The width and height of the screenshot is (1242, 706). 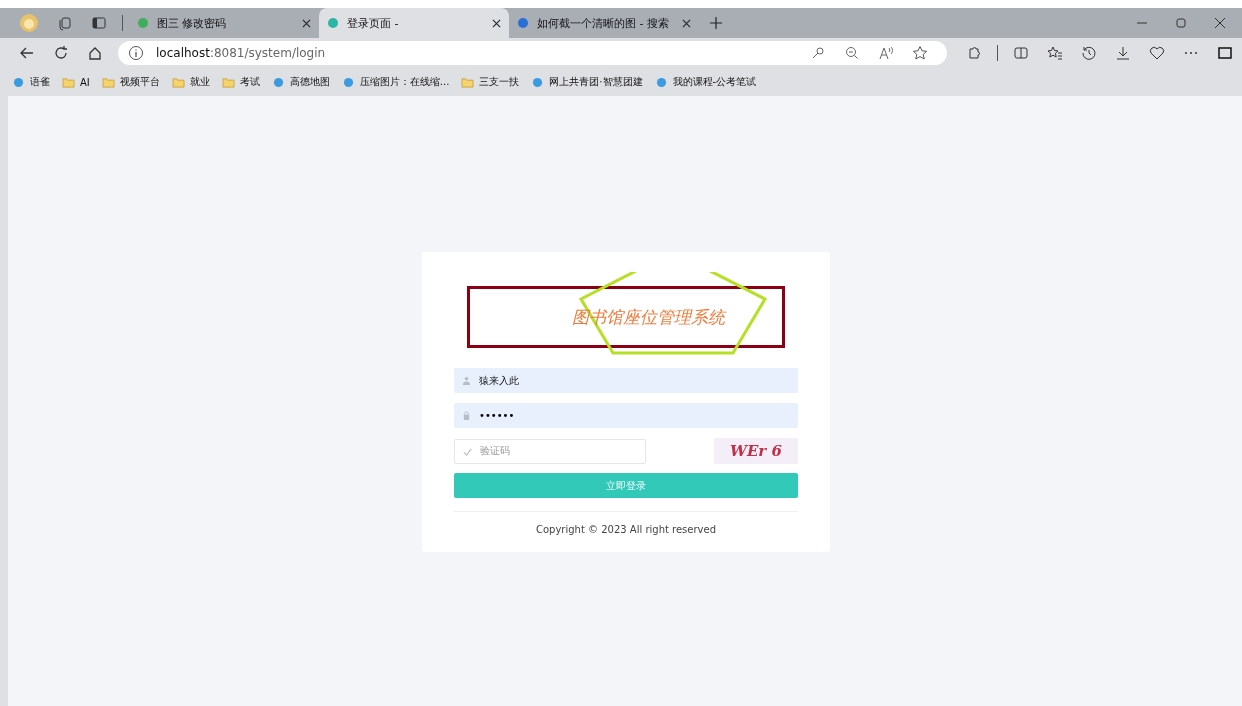 I want to click on bookmark-item: 网上共青团·智慧团建, so click(x=587, y=82).